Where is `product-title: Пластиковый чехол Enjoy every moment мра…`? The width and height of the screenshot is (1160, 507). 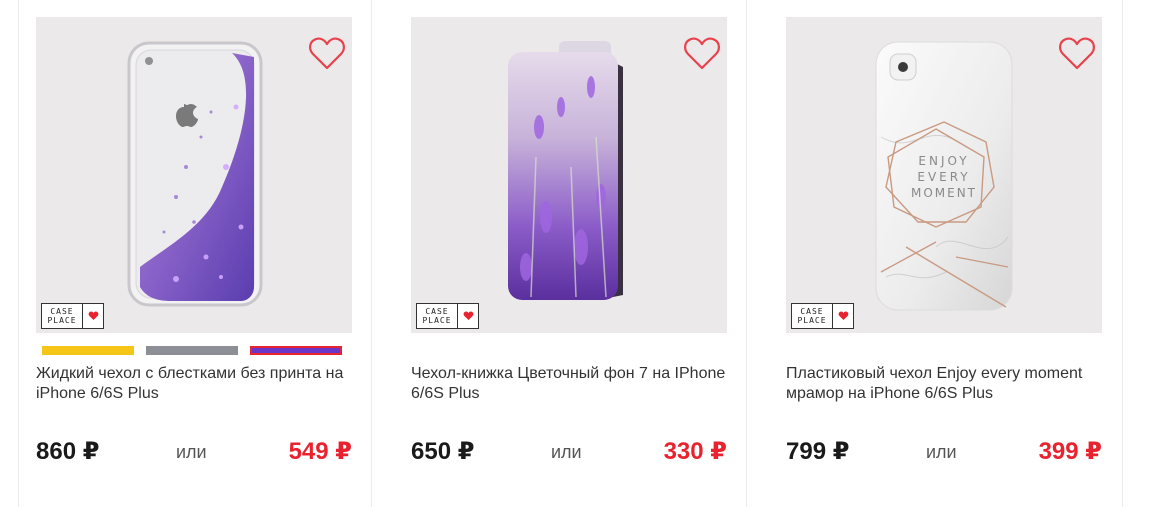
product-title: Пластиковый чехол Enjoy every moment мра… is located at coordinates (944, 383).